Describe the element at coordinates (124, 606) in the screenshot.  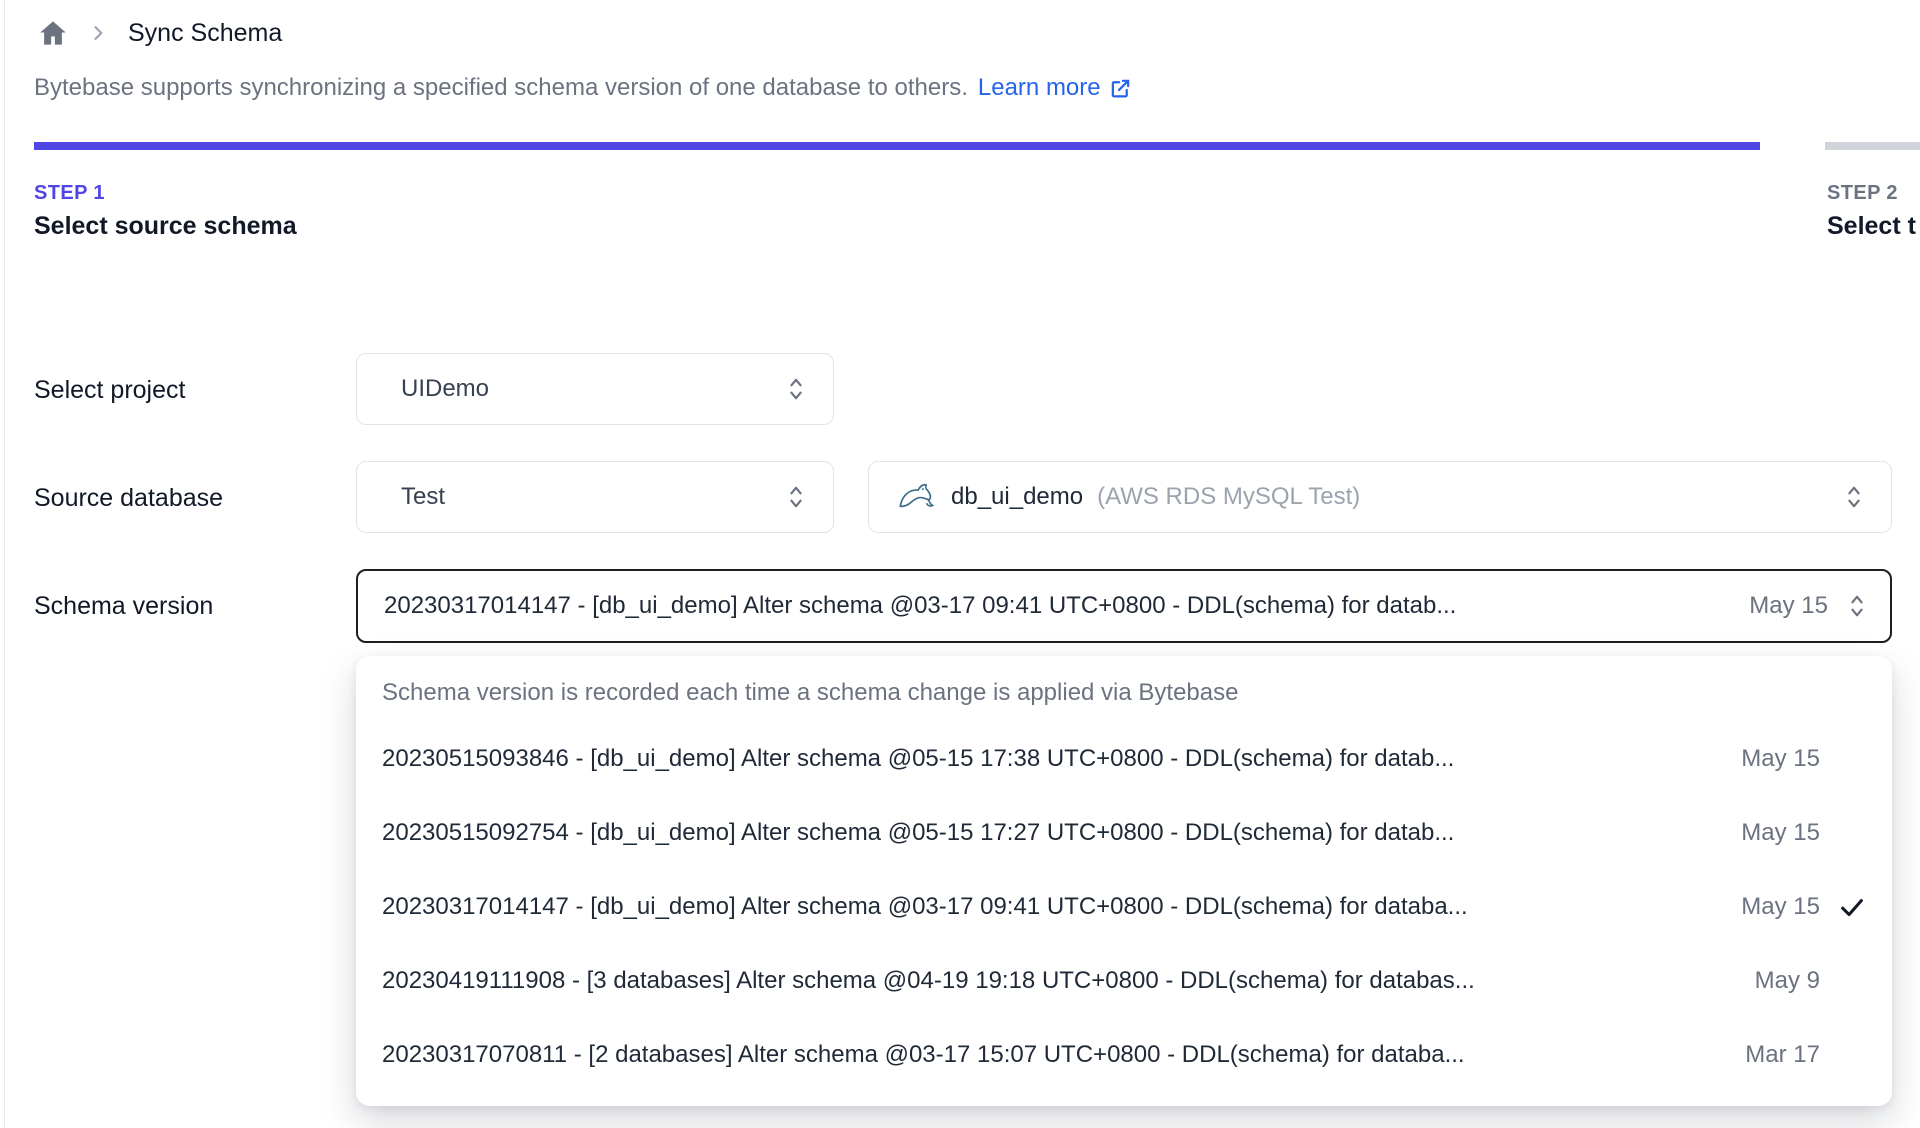
I see `schema-version-label: Schema version` at that location.